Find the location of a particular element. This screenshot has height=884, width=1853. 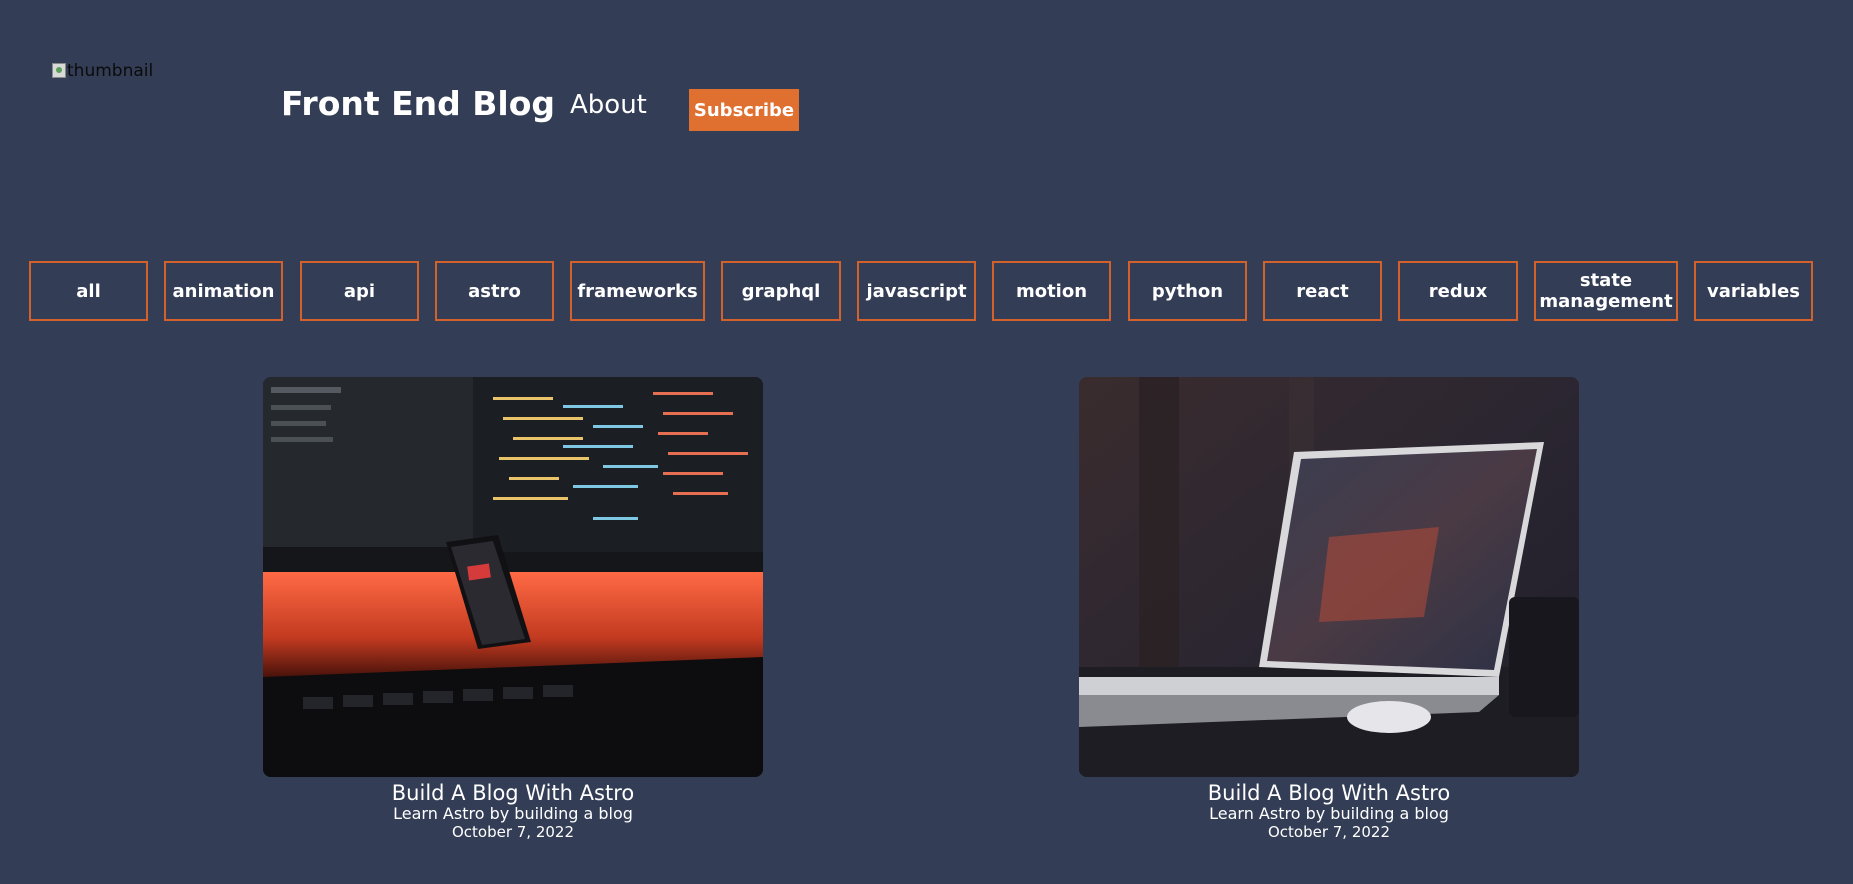

tag-state-management: state management is located at coordinates (1606, 291).